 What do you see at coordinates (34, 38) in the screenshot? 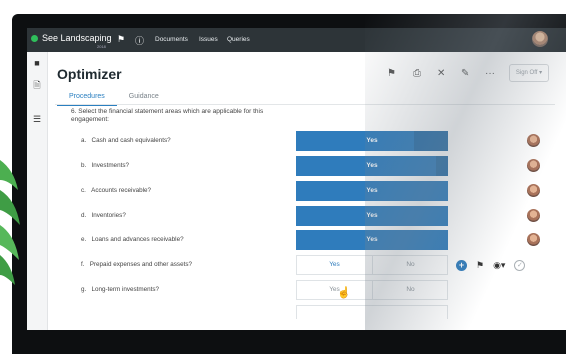
I see `brand-logo-icon` at bounding box center [34, 38].